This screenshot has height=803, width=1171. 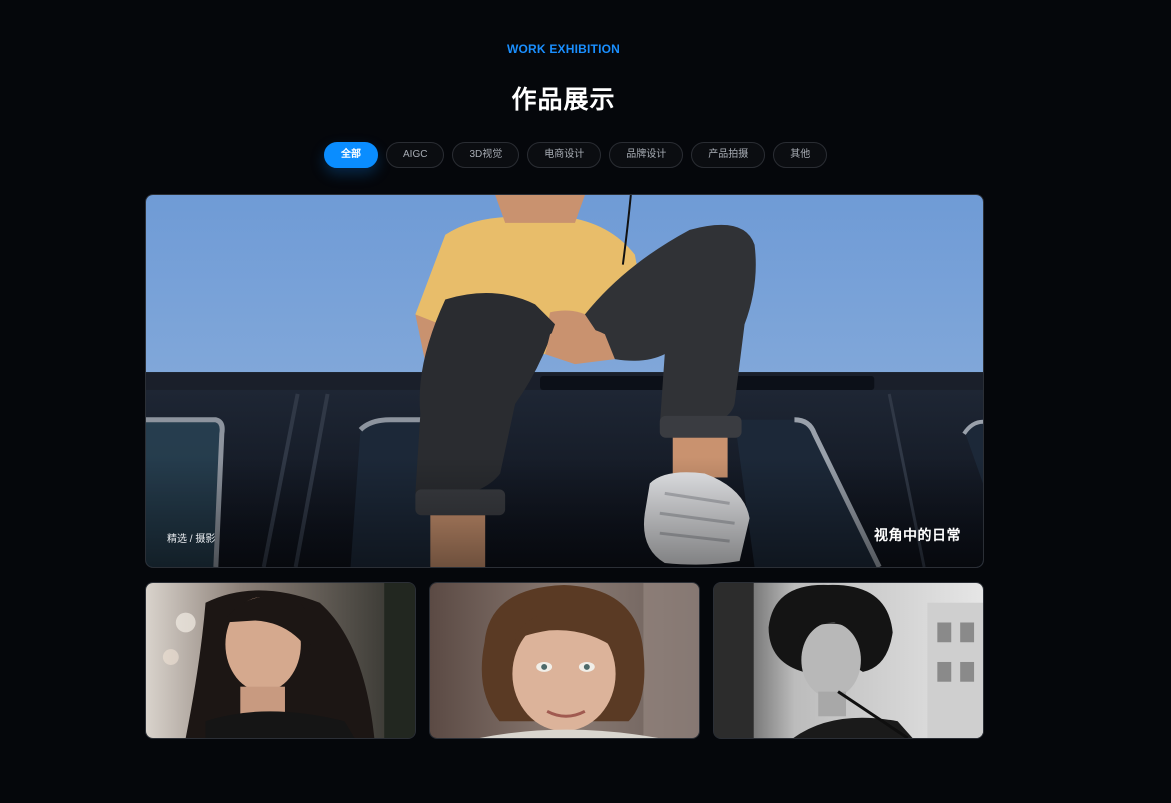 I want to click on tab-all: 全部, so click(x=351, y=155).